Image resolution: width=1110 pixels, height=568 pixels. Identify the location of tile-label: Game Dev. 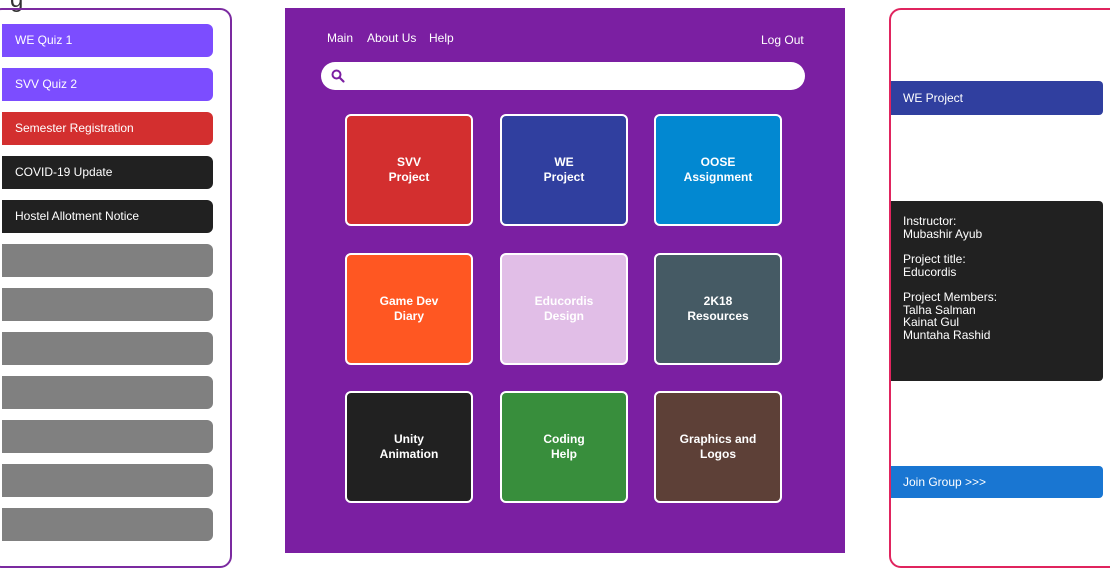
(409, 301).